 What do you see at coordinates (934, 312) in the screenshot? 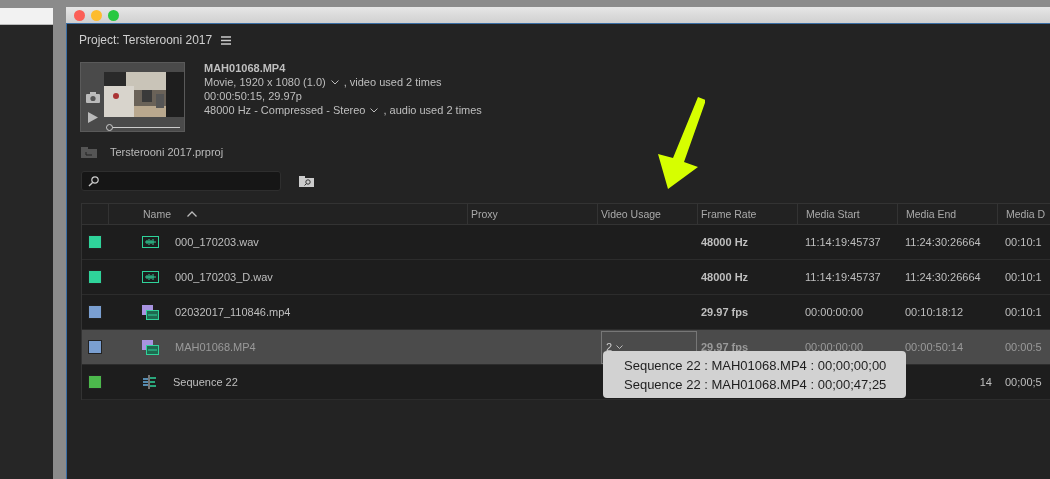
I see `media-end-cell: 00:10:18:12` at bounding box center [934, 312].